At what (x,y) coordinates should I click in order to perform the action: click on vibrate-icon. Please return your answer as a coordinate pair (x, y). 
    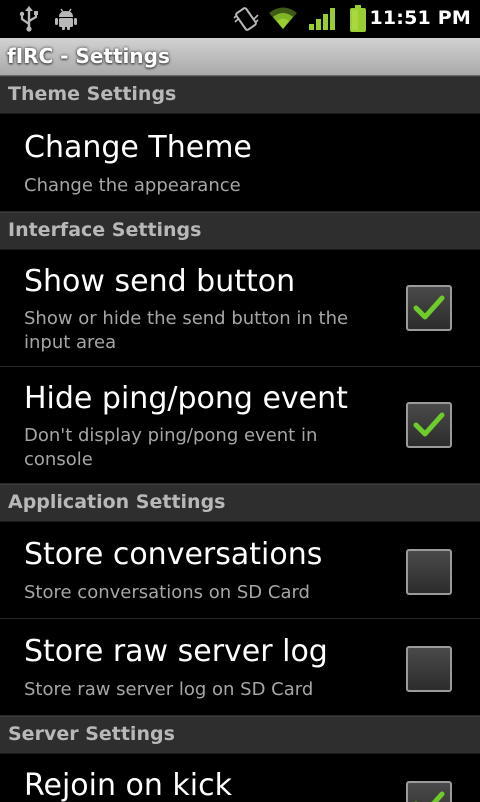
    Looking at the image, I should click on (246, 19).